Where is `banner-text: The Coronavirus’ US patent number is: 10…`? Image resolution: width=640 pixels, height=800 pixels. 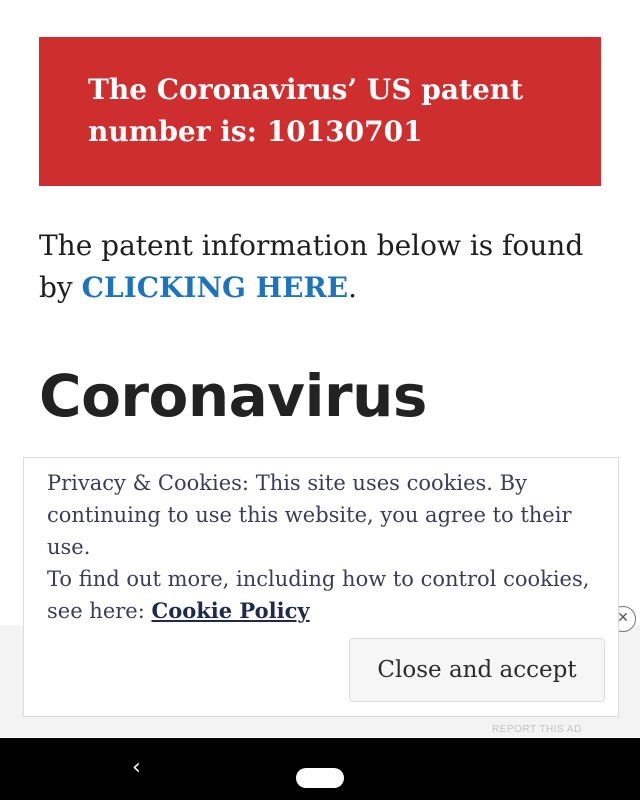 banner-text: The Coronavirus’ US patent number is: 10… is located at coordinates (306, 110).